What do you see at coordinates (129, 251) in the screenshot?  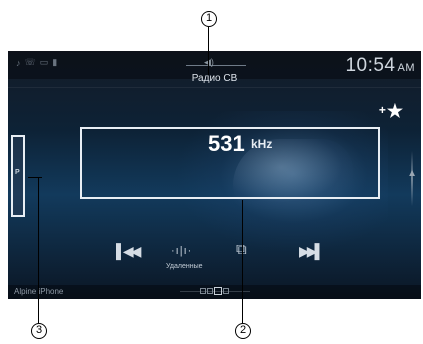 I see `seek-down-button: ▌◀◀` at bounding box center [129, 251].